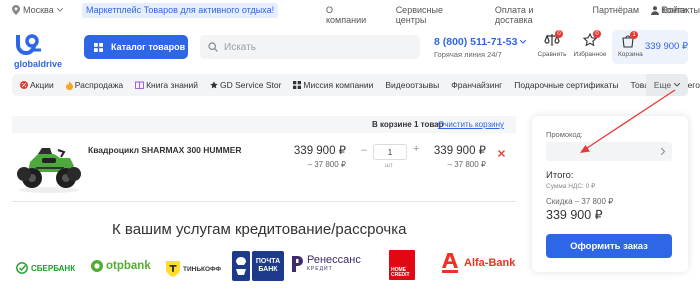  I want to click on bank-otp: otpbank, so click(120, 266).